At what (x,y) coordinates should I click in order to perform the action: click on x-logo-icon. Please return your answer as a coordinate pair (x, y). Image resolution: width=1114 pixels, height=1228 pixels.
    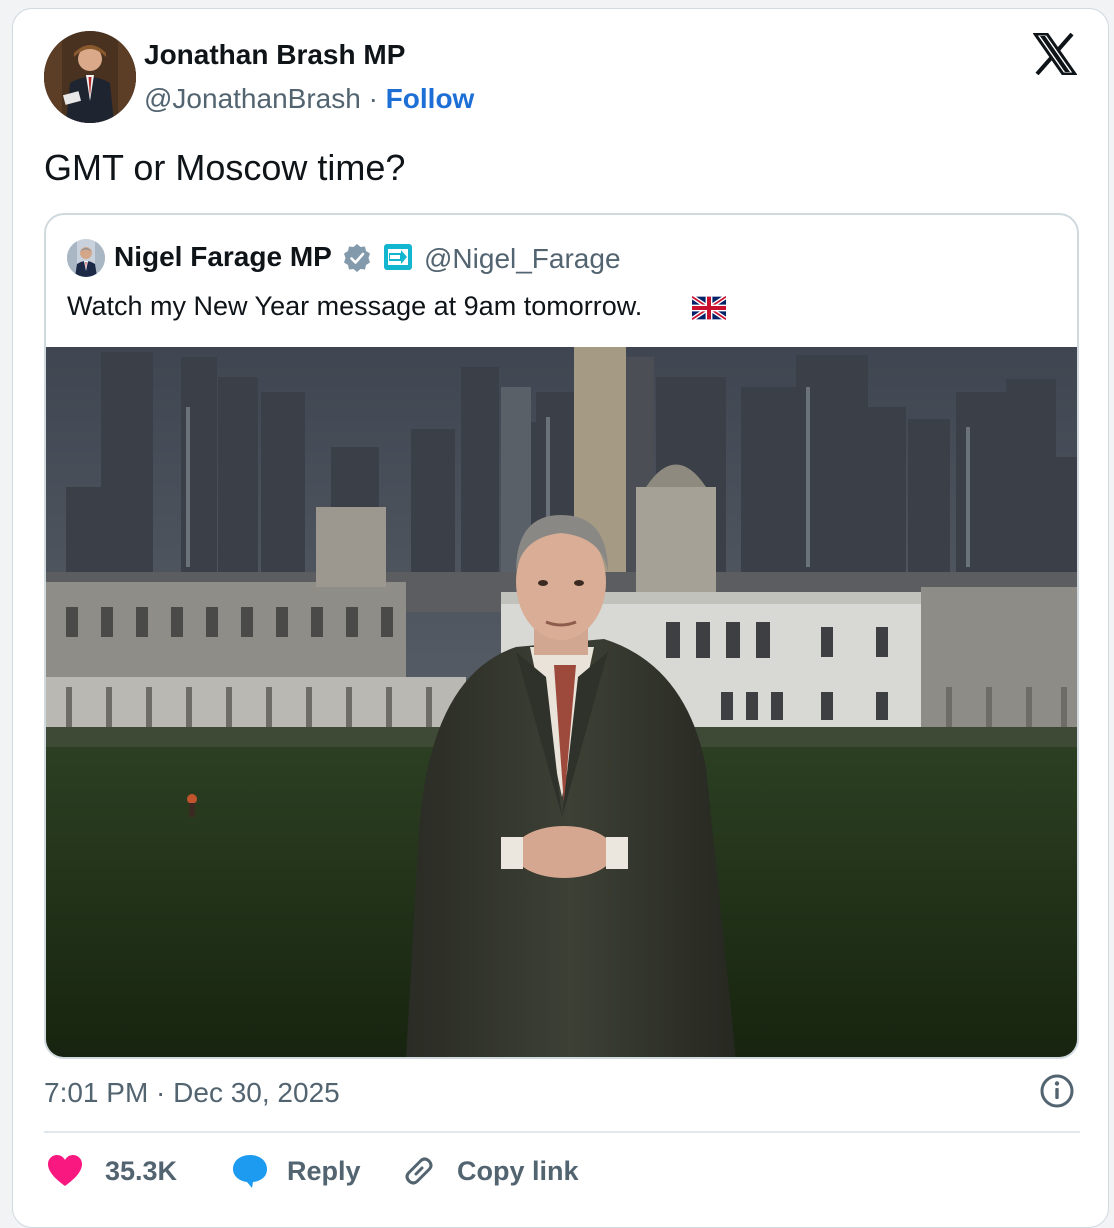
    Looking at the image, I should click on (1055, 54).